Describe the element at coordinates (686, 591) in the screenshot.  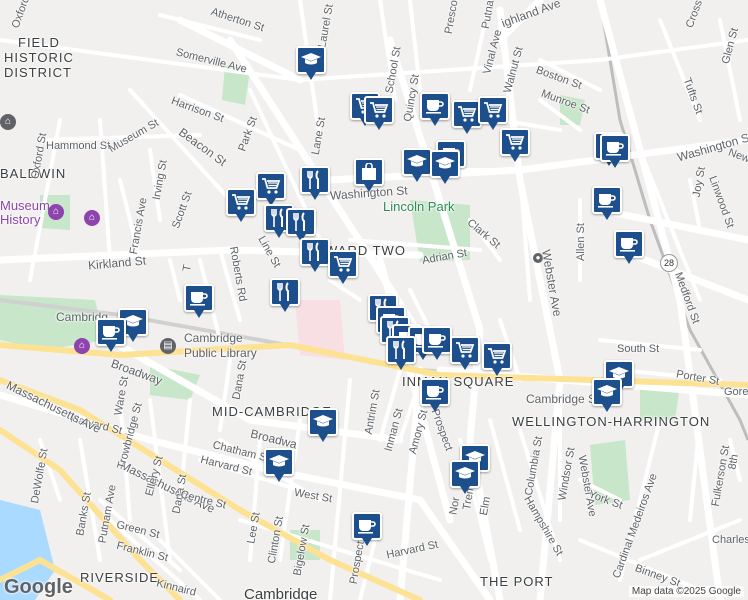
I see `map-attribution: Map data ©2025 Google` at that location.